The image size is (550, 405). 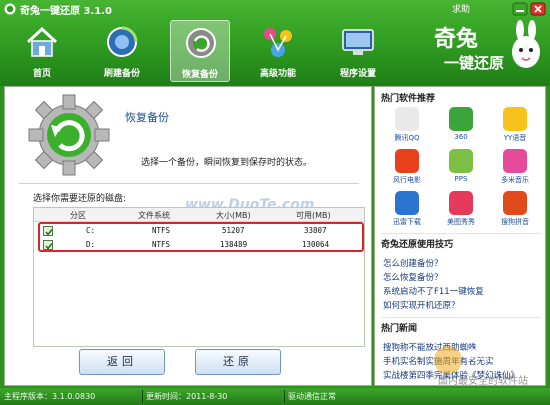 I want to click on news-title: 热门新闻, so click(x=399, y=329).